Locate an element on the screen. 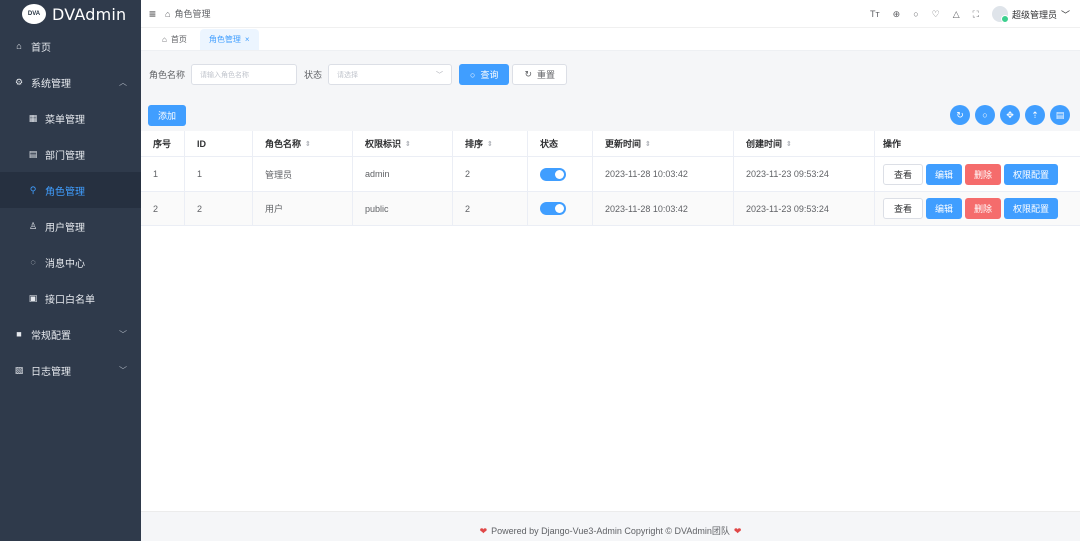 Image resolution: width=1080 pixels, height=541 pixels. sidebar-item-label: 用户管理 is located at coordinates (65, 228).